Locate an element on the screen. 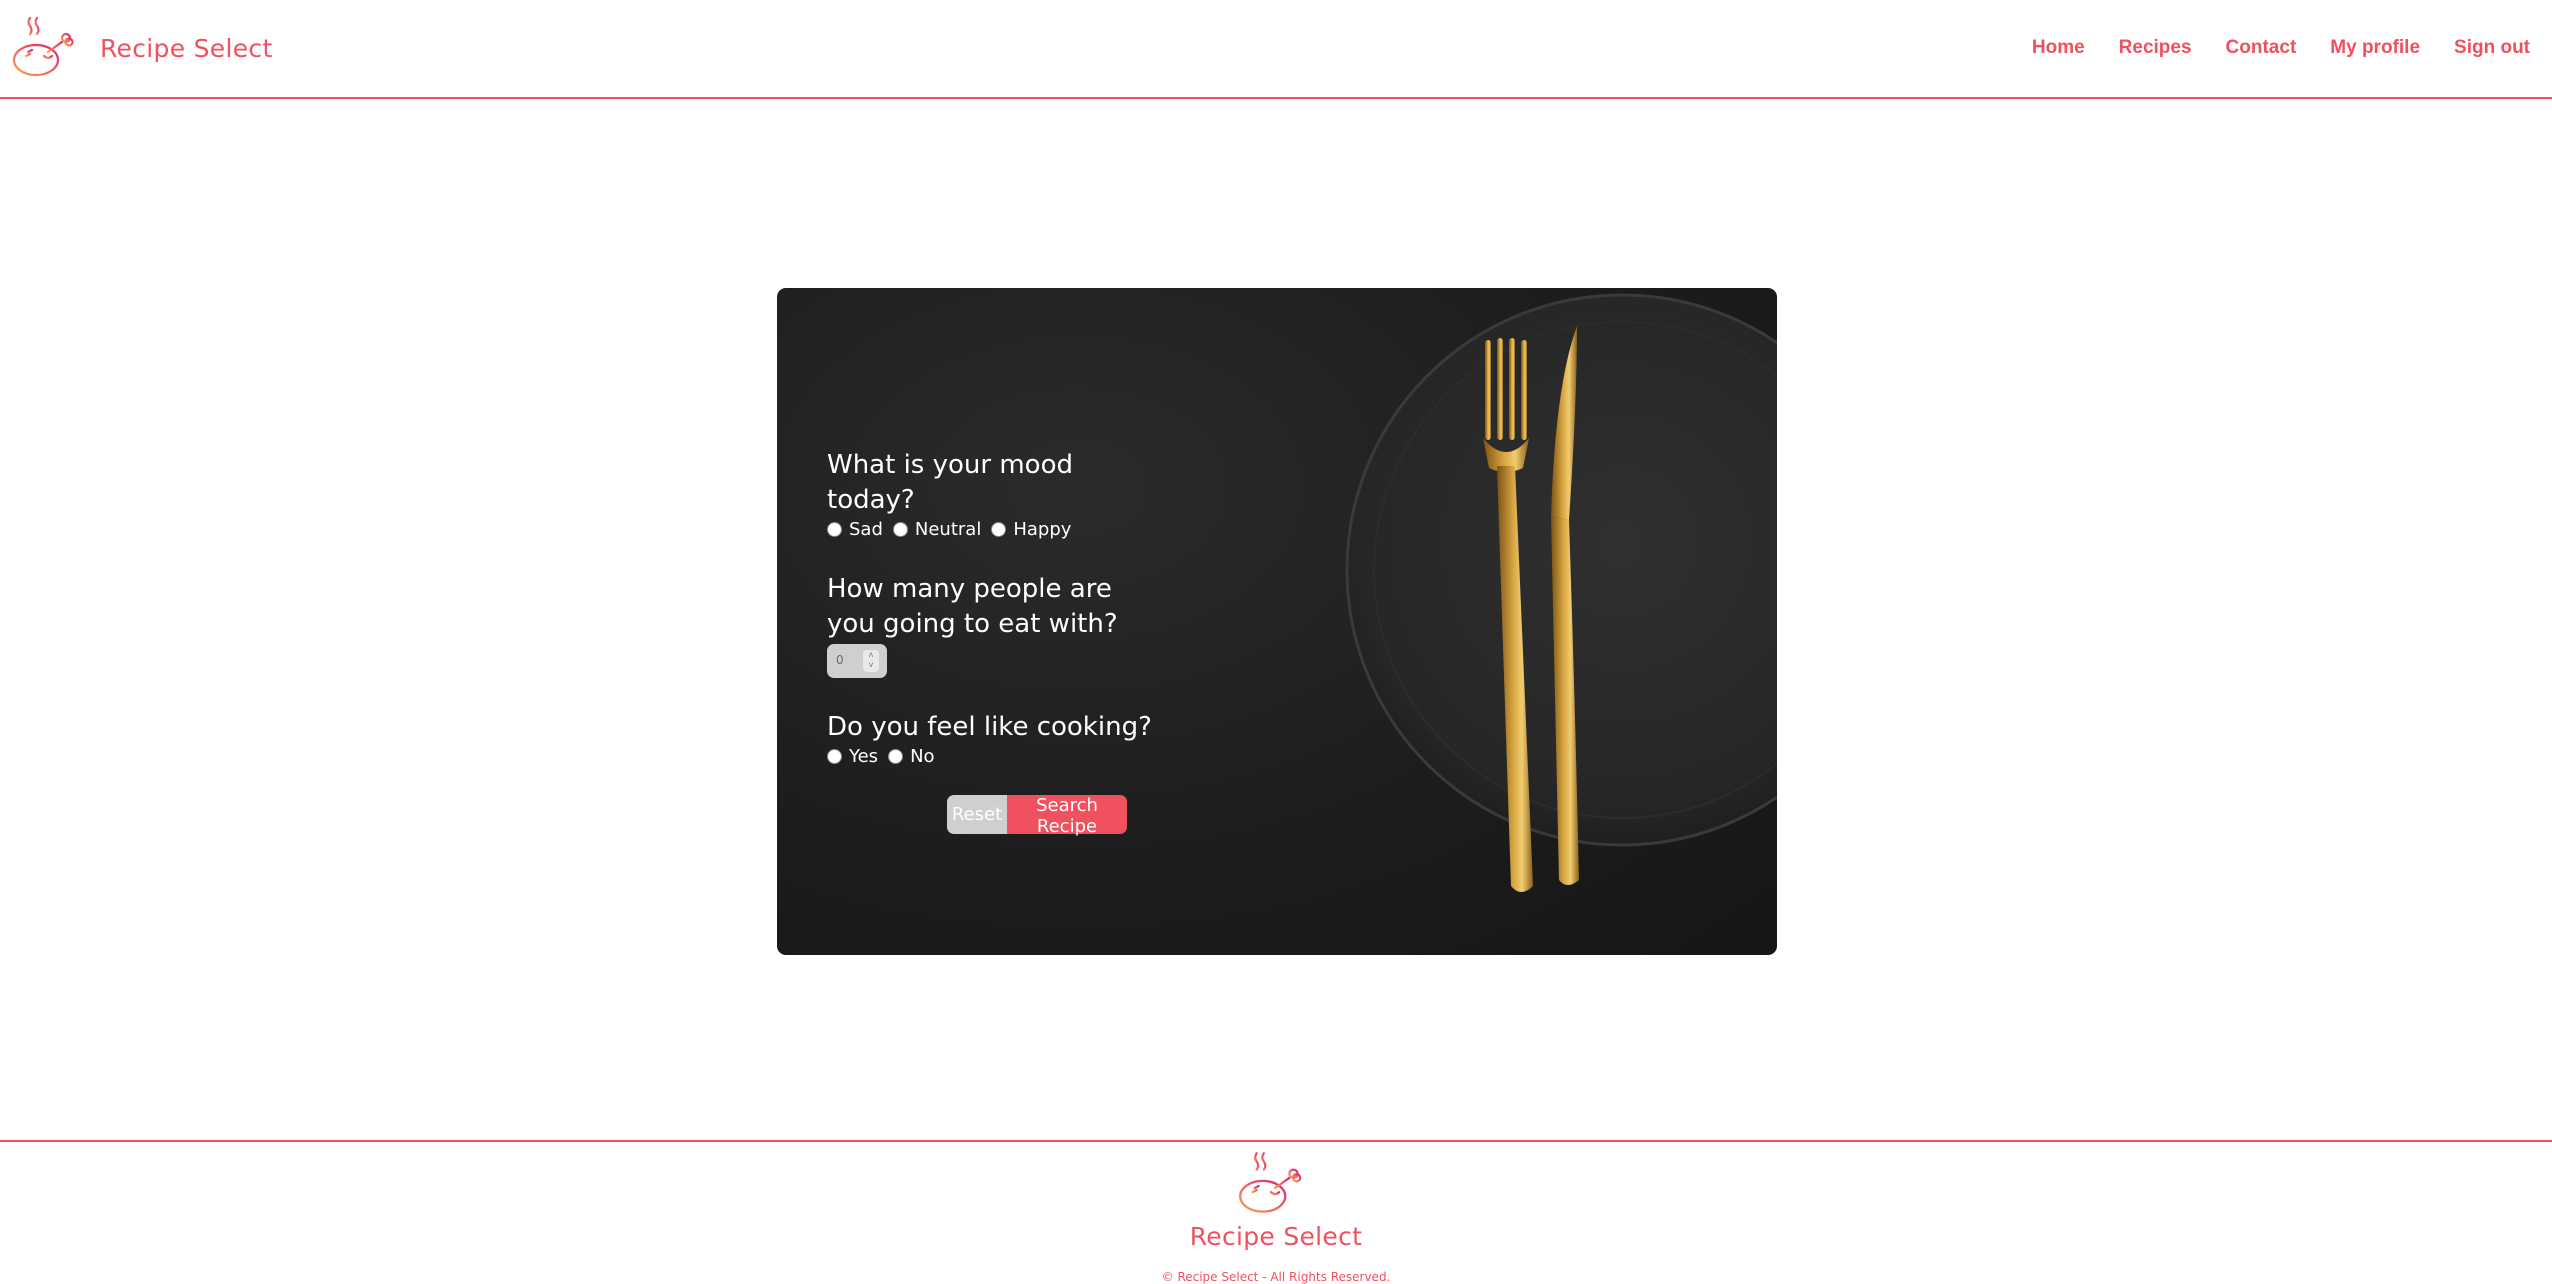 This screenshot has width=2552, height=1284. nav-my-profile: My profile is located at coordinates (2375, 48).